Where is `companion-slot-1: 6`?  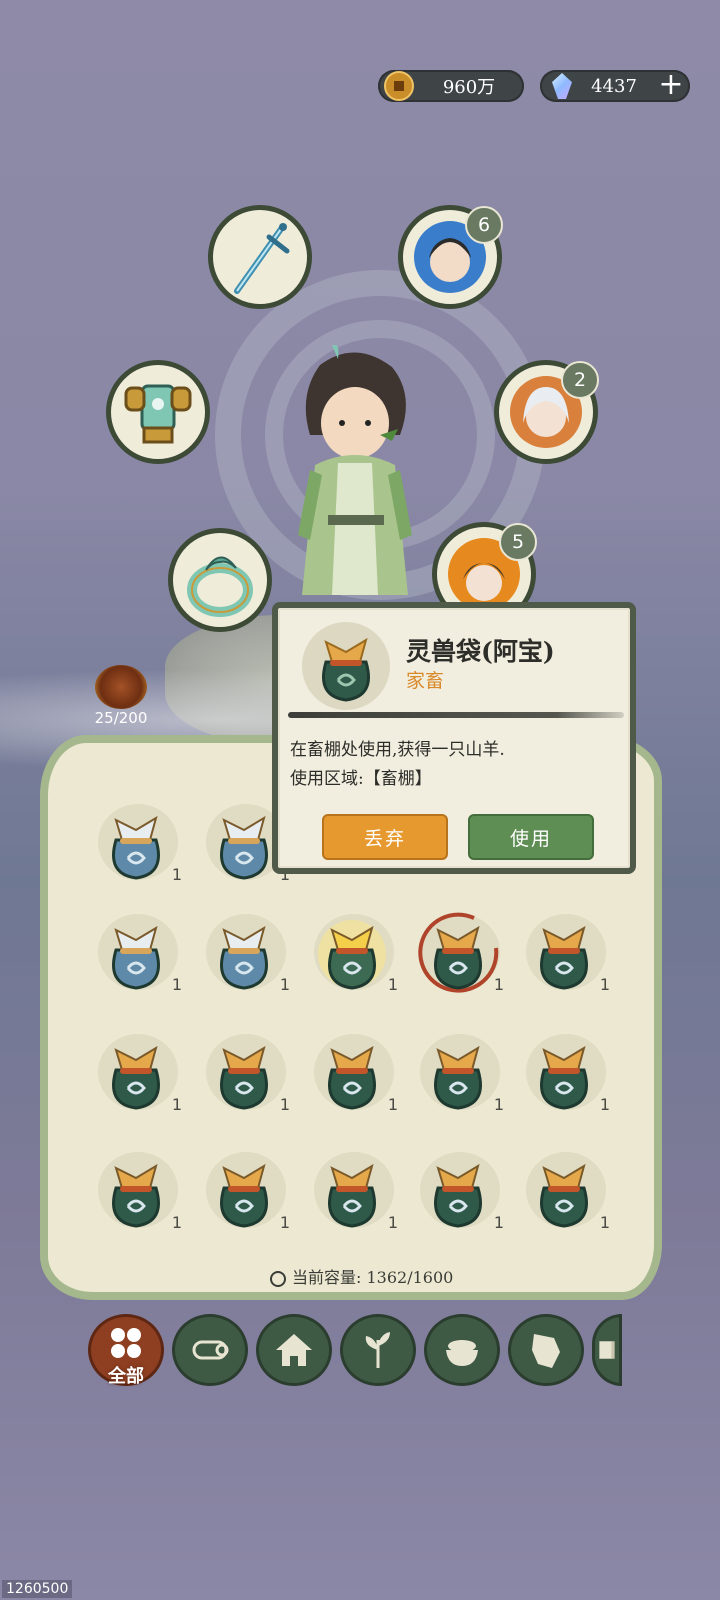 companion-slot-1: 6 is located at coordinates (450, 257).